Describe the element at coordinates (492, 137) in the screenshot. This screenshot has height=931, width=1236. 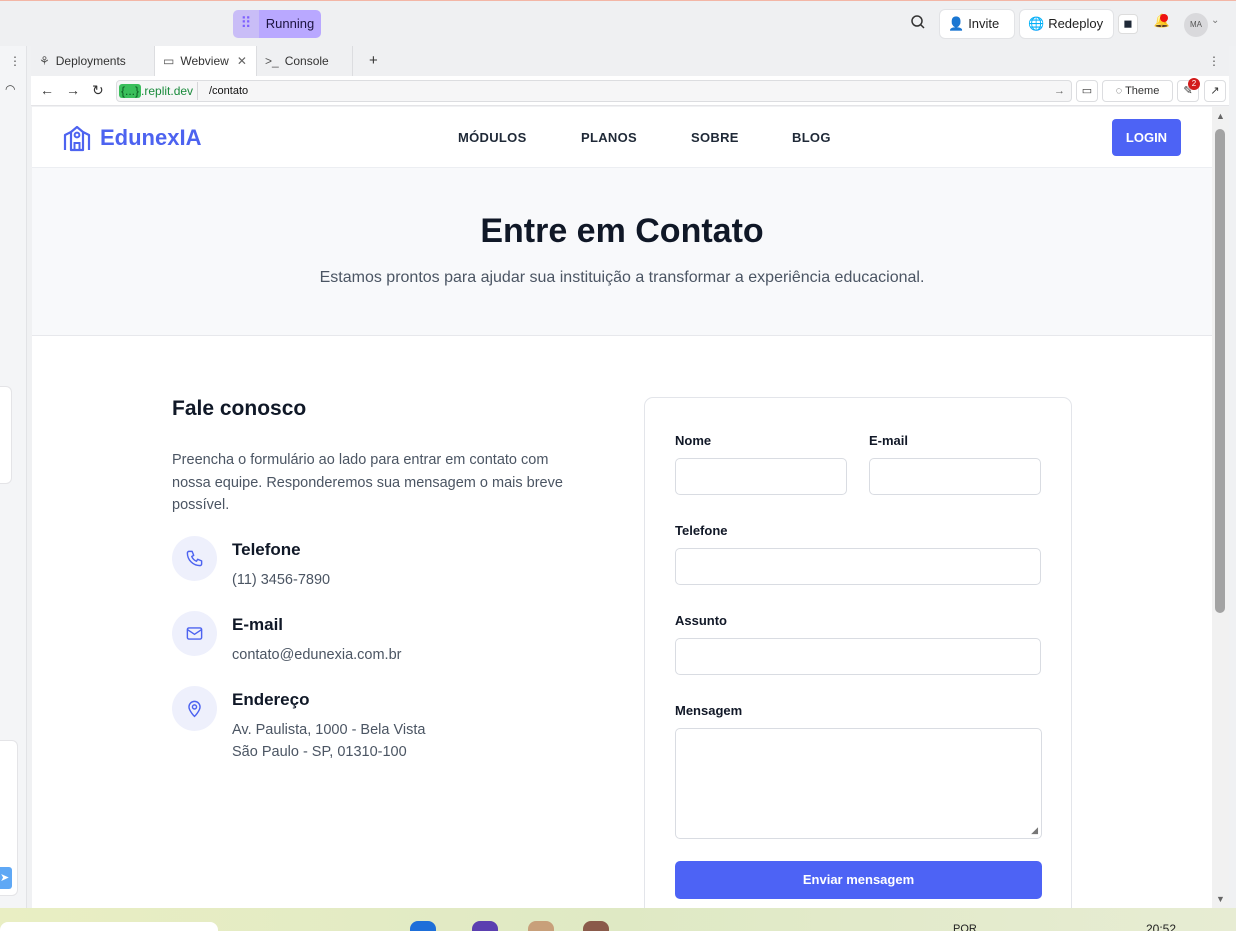
I see `nav-link-modulos: MÓDULOS` at that location.